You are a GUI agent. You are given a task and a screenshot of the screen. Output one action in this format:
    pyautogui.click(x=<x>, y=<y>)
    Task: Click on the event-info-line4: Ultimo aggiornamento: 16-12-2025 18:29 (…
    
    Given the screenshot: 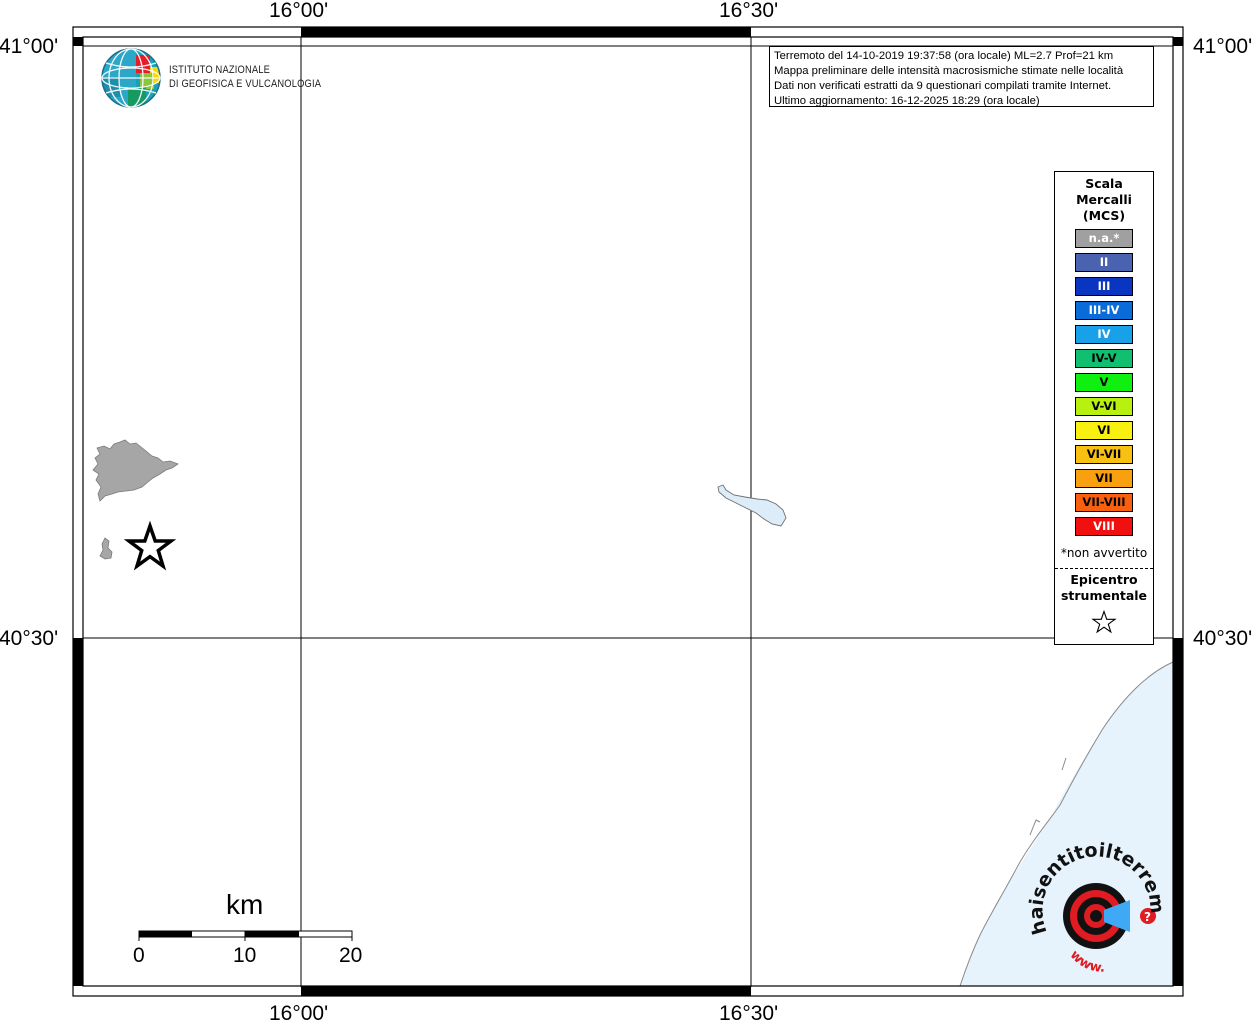 What is the action you would take?
    pyautogui.click(x=907, y=101)
    